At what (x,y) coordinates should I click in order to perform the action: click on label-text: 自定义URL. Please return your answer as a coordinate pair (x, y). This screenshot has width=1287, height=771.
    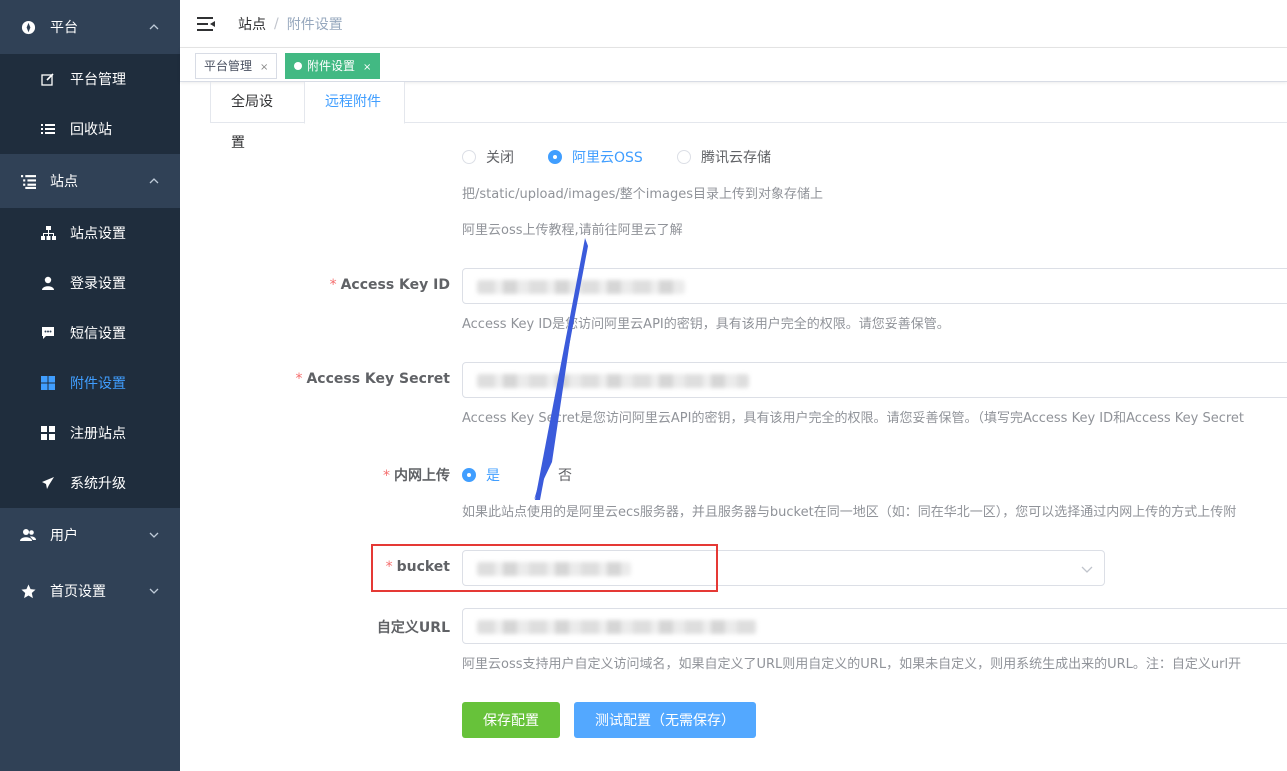
    Looking at the image, I should click on (413, 628).